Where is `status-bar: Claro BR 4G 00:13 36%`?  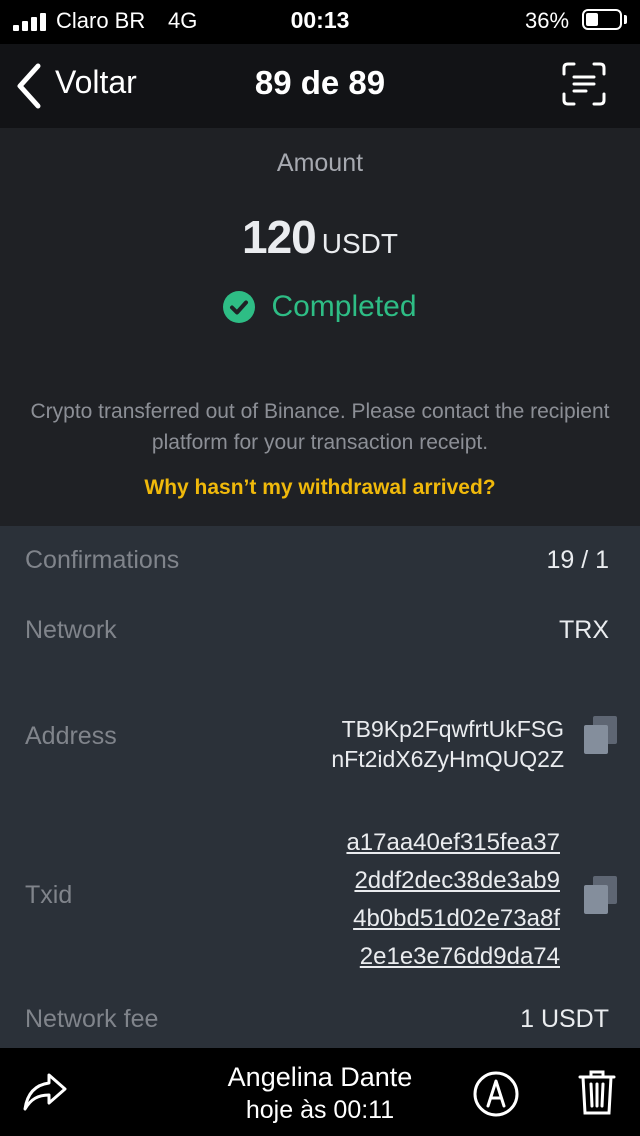 status-bar: Claro BR 4G 00:13 36% is located at coordinates (320, 22).